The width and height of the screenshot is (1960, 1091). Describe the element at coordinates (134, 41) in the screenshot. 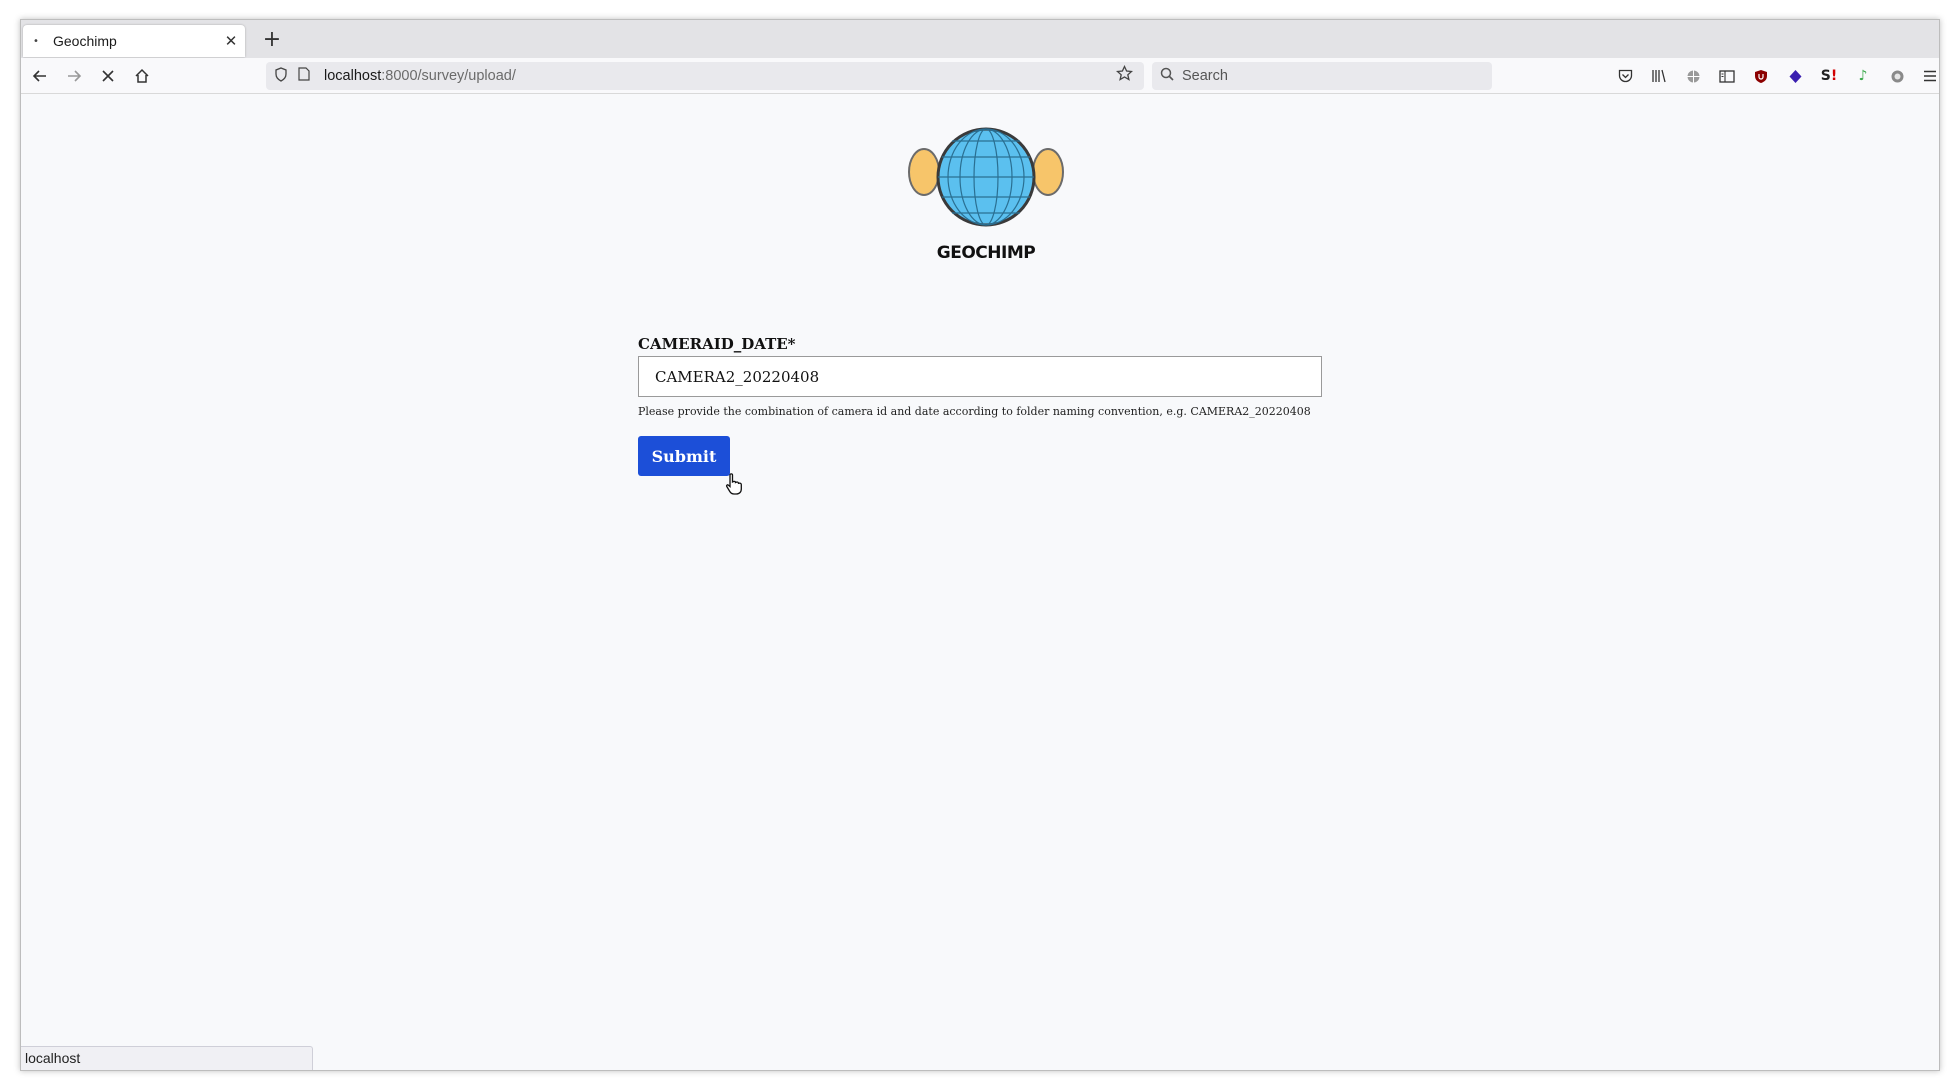

I see `tab-geochimp: • Geochimp ✕` at that location.